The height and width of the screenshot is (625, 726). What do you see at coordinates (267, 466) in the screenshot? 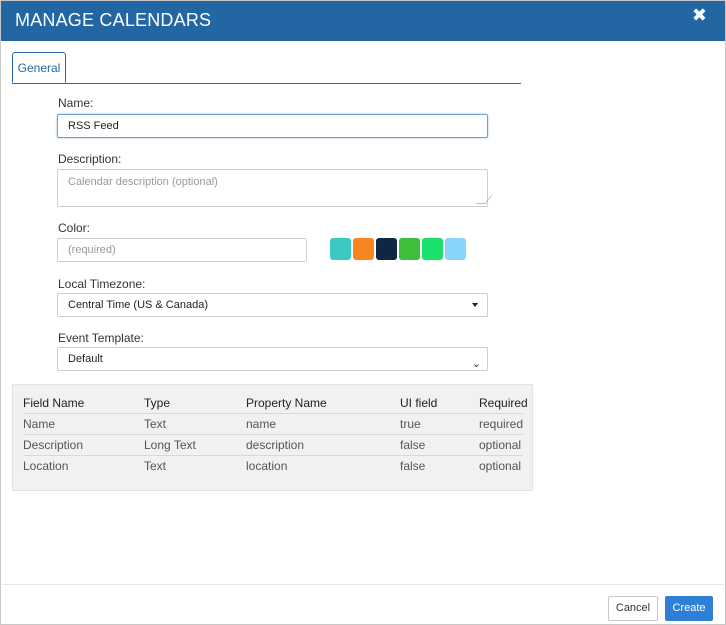
I see `cell: location` at bounding box center [267, 466].